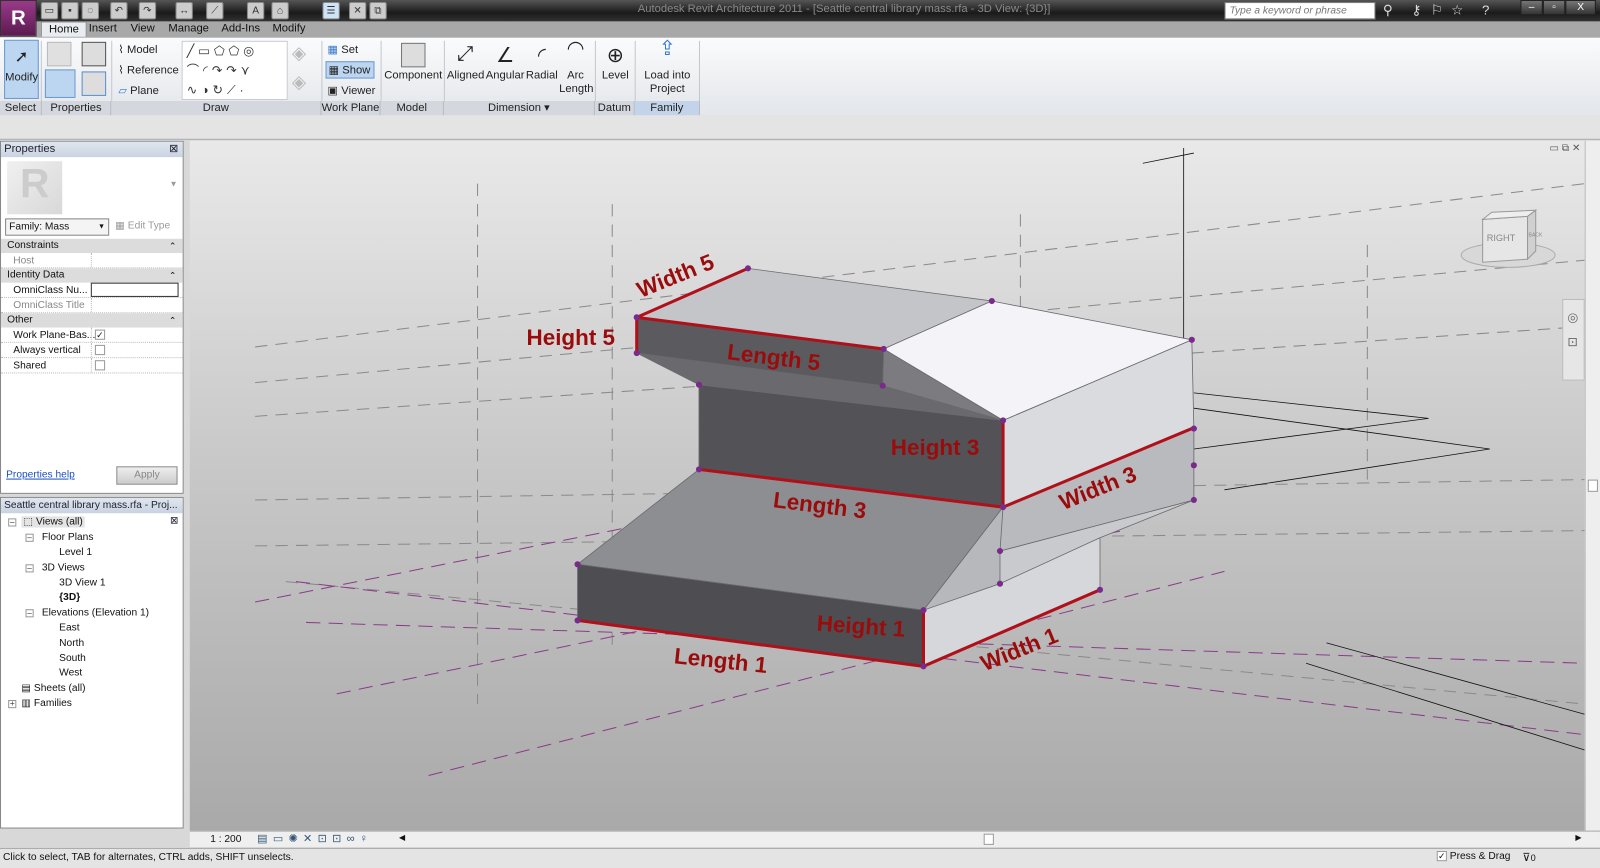  What do you see at coordinates (1554, 8) in the screenshot?
I see `restore-button: ▫` at bounding box center [1554, 8].